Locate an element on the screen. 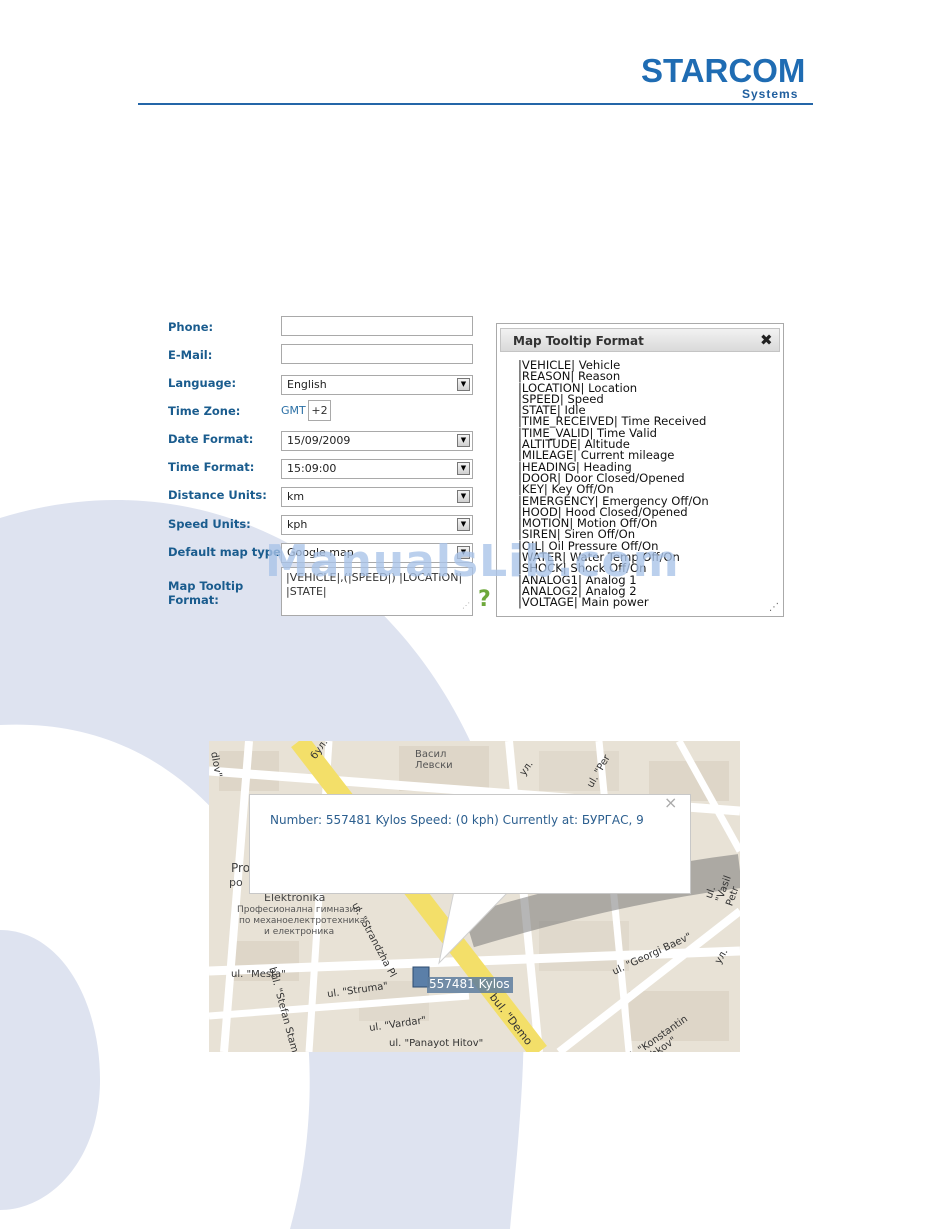  street-label: Васил is located at coordinates (431, 754).